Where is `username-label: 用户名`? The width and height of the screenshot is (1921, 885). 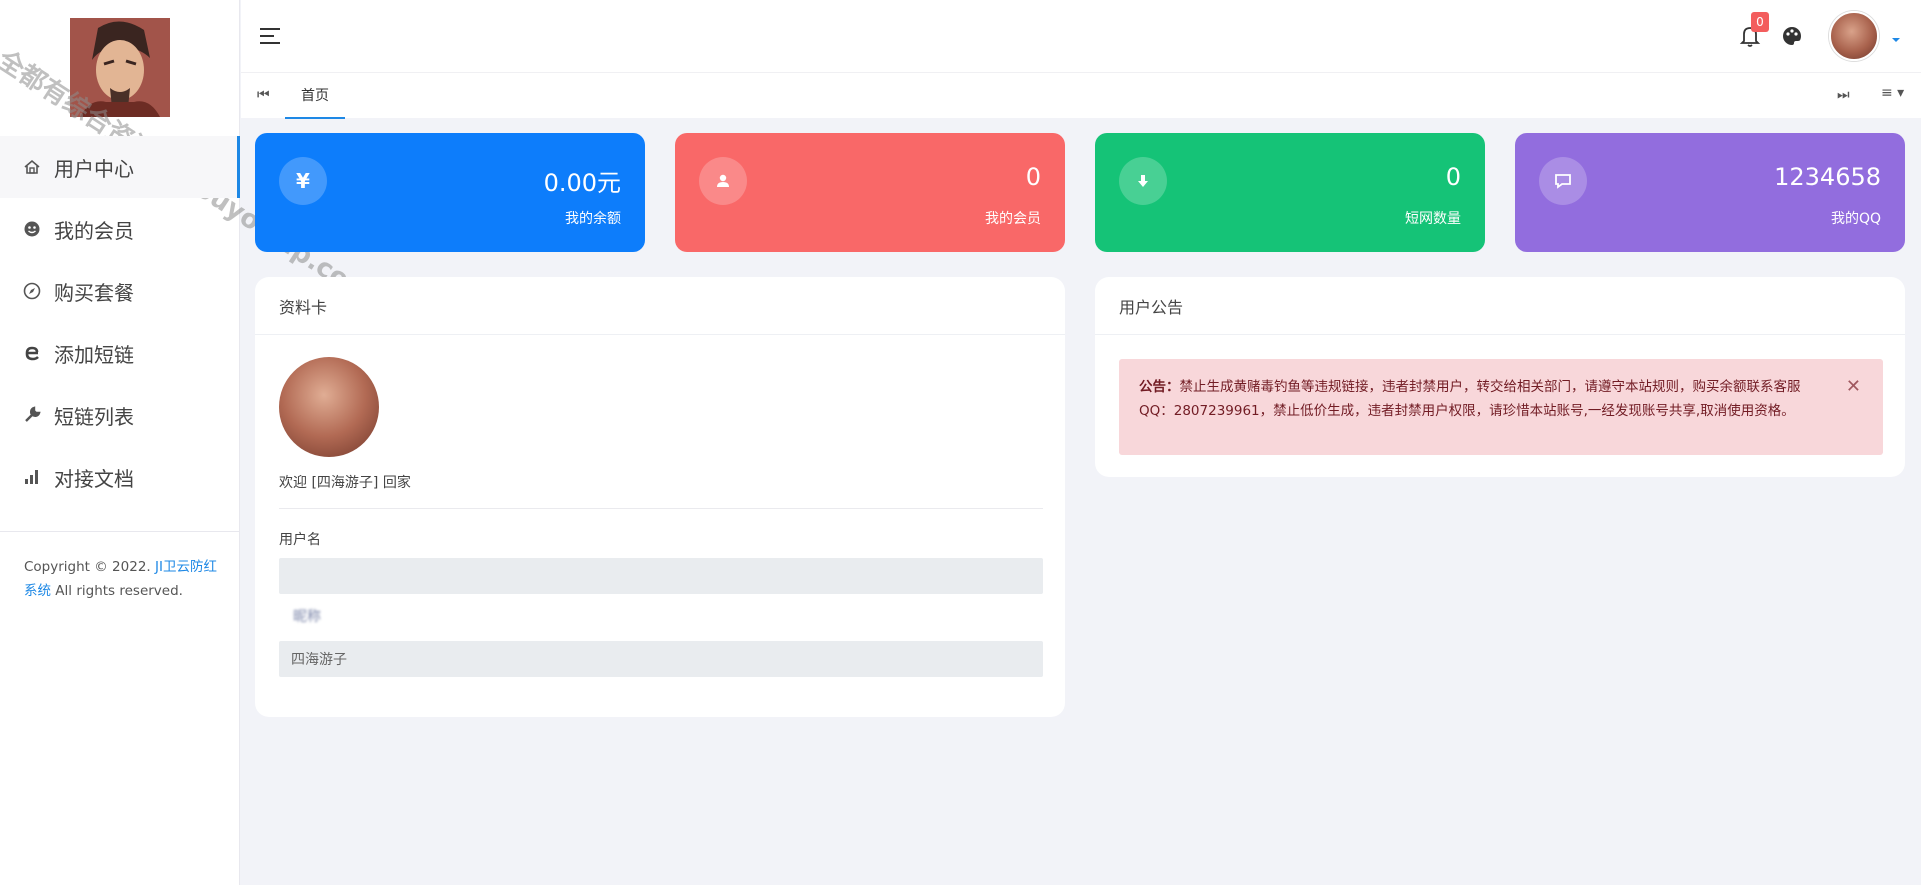 username-label: 用户名 is located at coordinates (300, 540).